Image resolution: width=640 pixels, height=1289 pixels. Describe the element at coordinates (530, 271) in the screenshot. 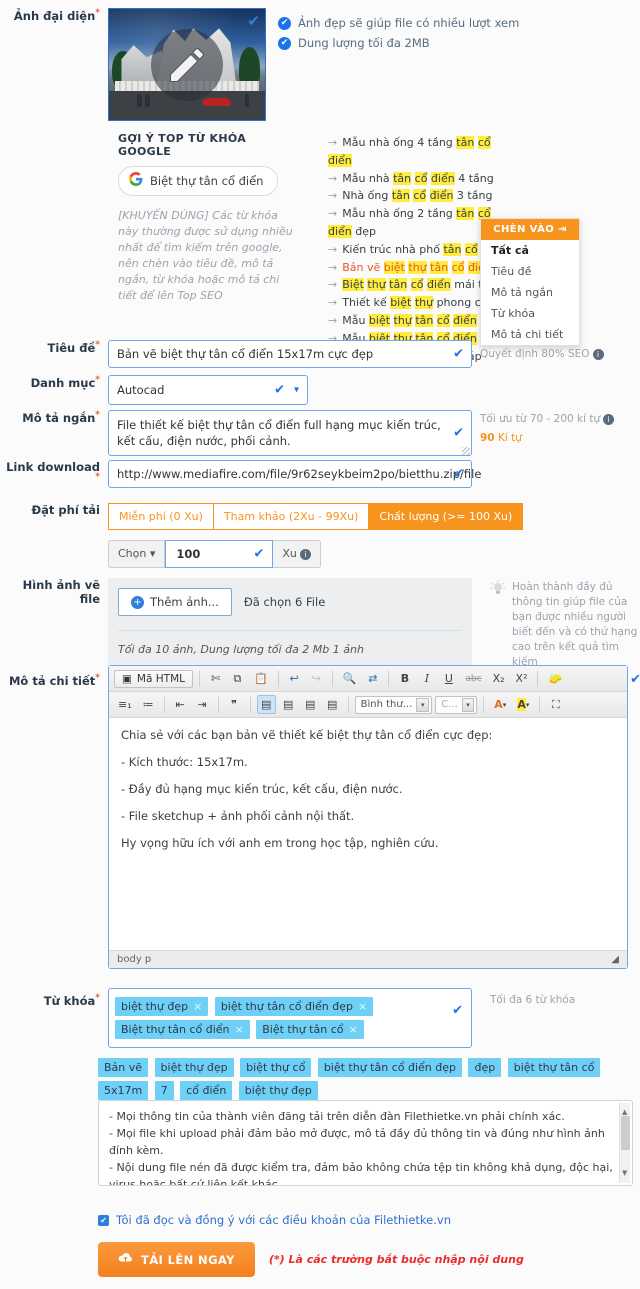

I see `dropdown-item-title: Tiêu đề` at that location.